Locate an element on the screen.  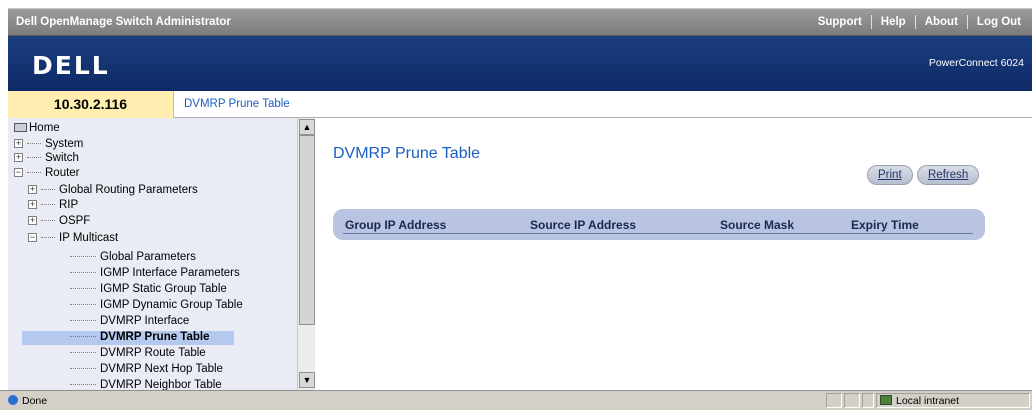
breadcrumb: DVMRP Prune Table is located at coordinates (237, 104).